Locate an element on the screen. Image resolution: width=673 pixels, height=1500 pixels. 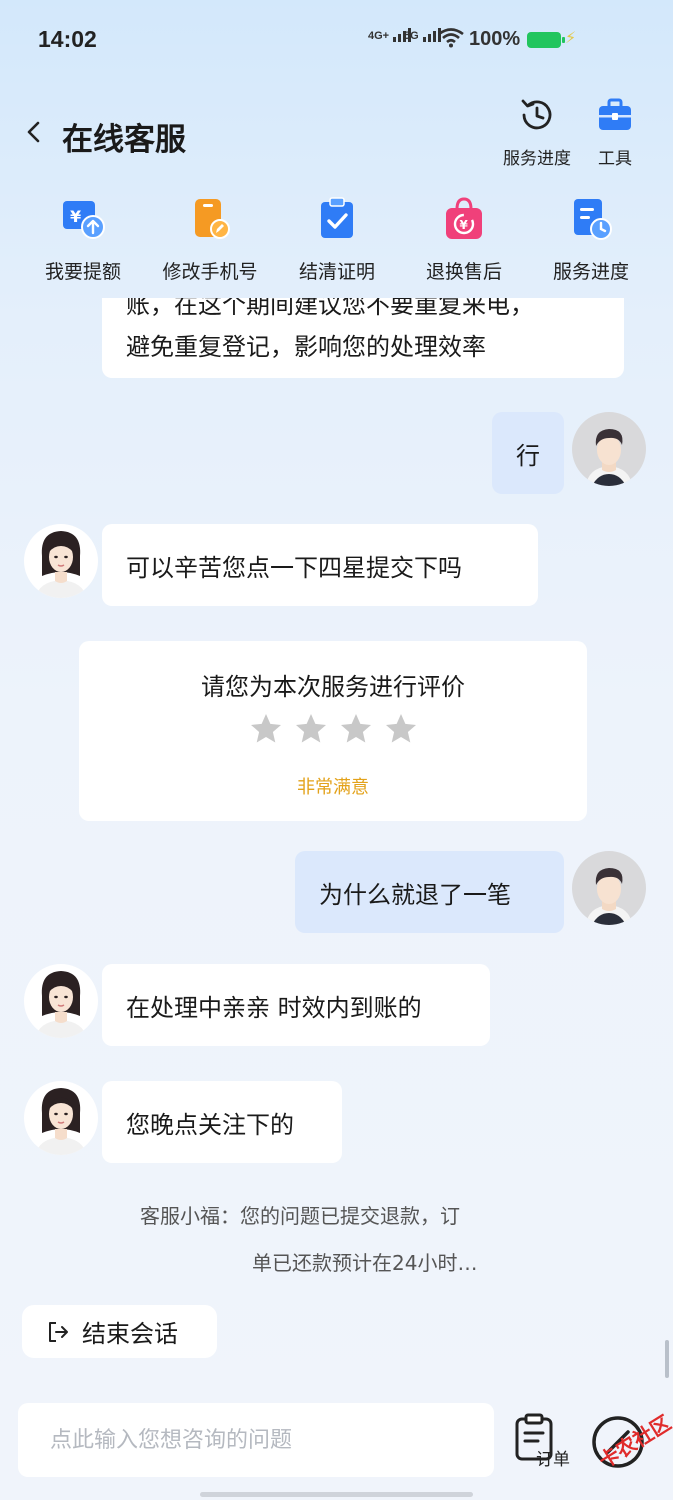
user-message-bubble: 为什么就退了一笔 is located at coordinates (429, 892).